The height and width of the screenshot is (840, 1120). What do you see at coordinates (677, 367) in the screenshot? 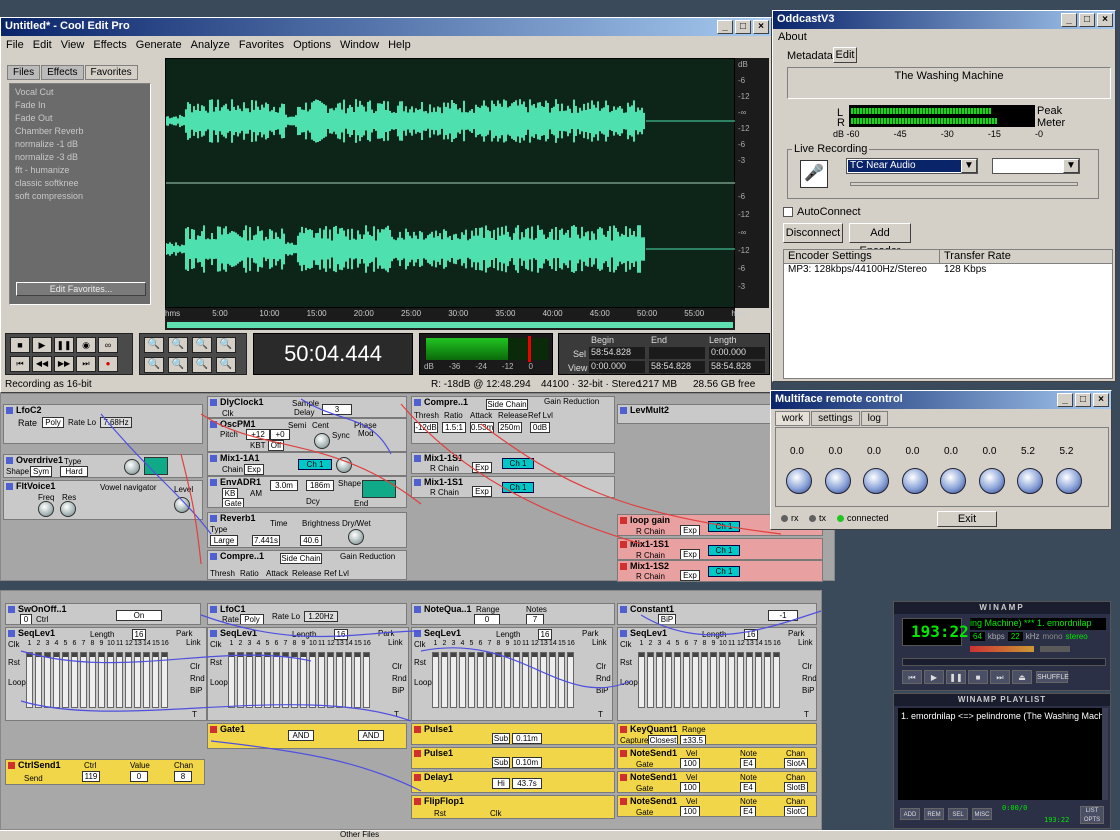
I see `view-end: 58:54.828` at bounding box center [677, 367].